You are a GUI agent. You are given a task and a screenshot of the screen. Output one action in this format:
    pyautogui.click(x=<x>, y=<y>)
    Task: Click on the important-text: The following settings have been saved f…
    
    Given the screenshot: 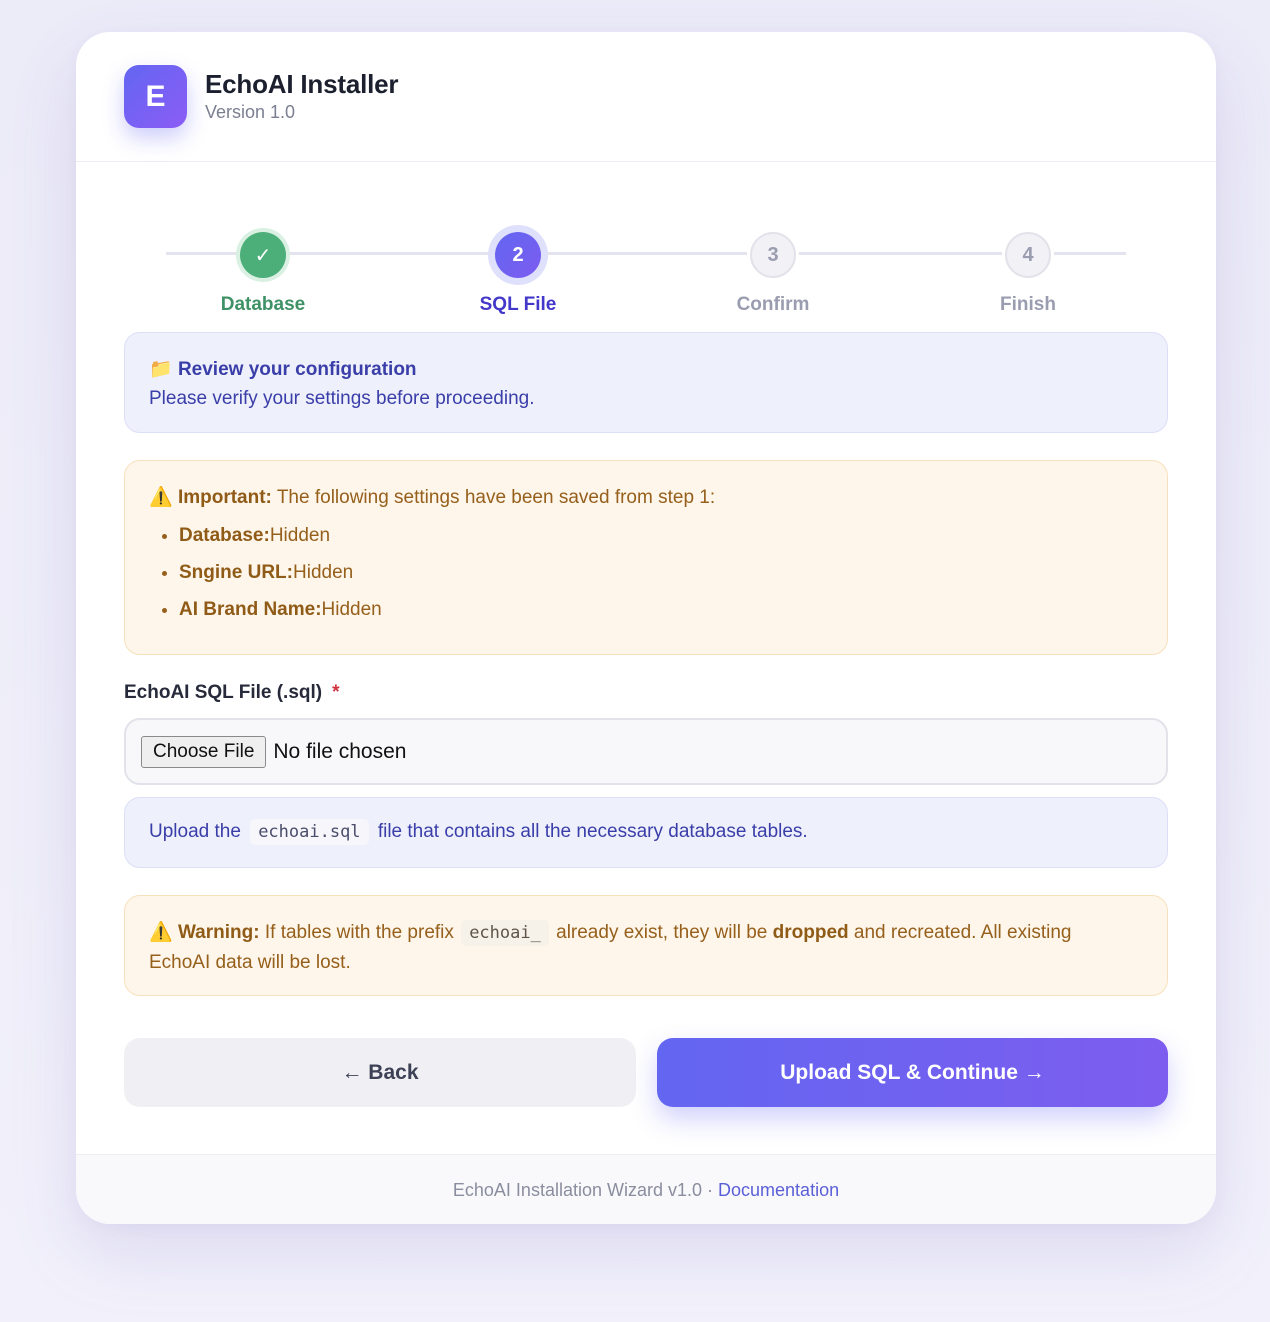 What is the action you would take?
    pyautogui.click(x=496, y=497)
    